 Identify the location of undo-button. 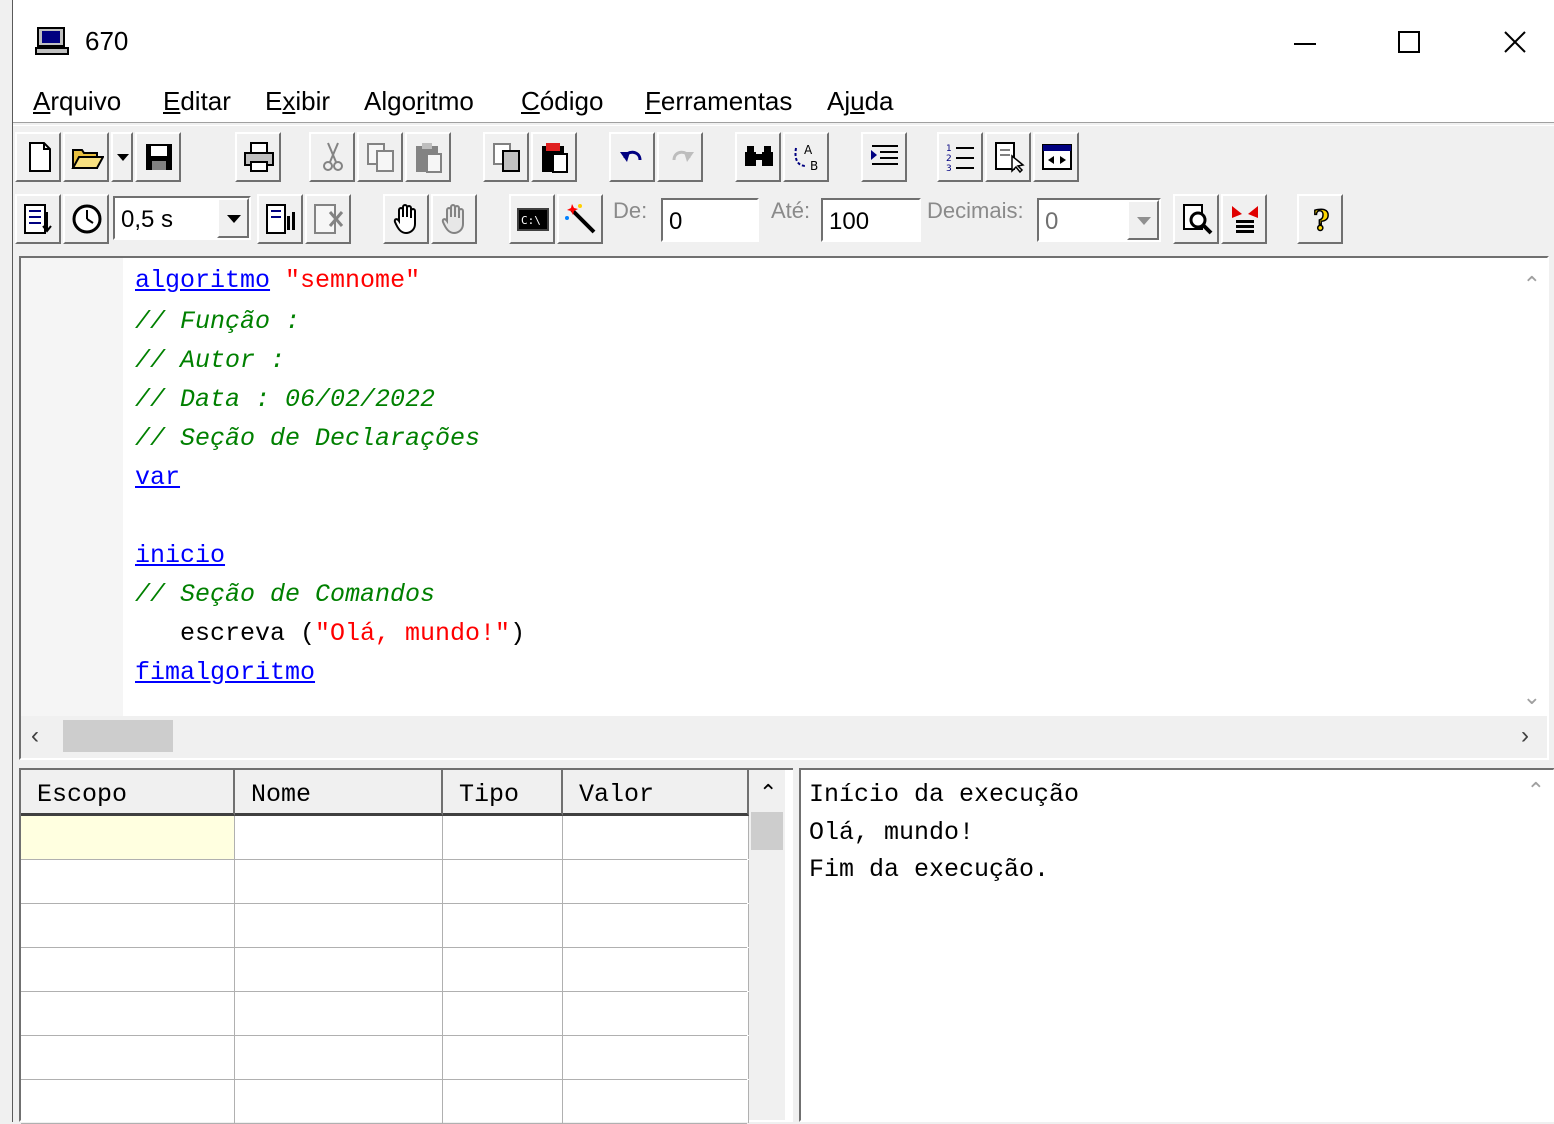
(632, 157).